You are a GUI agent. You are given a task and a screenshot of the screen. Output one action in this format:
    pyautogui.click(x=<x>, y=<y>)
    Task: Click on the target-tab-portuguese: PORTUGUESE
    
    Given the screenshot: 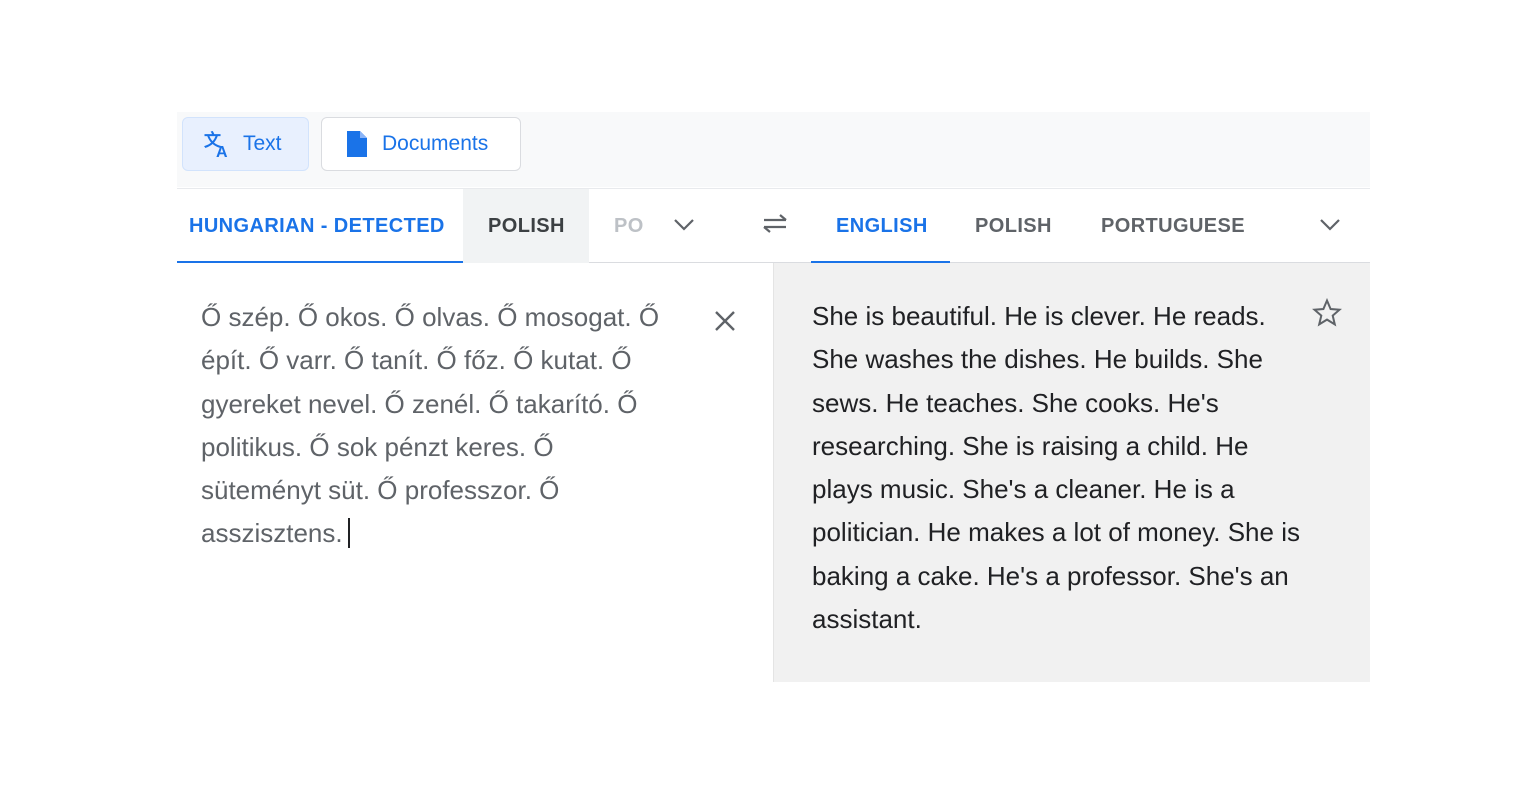 What is the action you would take?
    pyautogui.click(x=1166, y=226)
    